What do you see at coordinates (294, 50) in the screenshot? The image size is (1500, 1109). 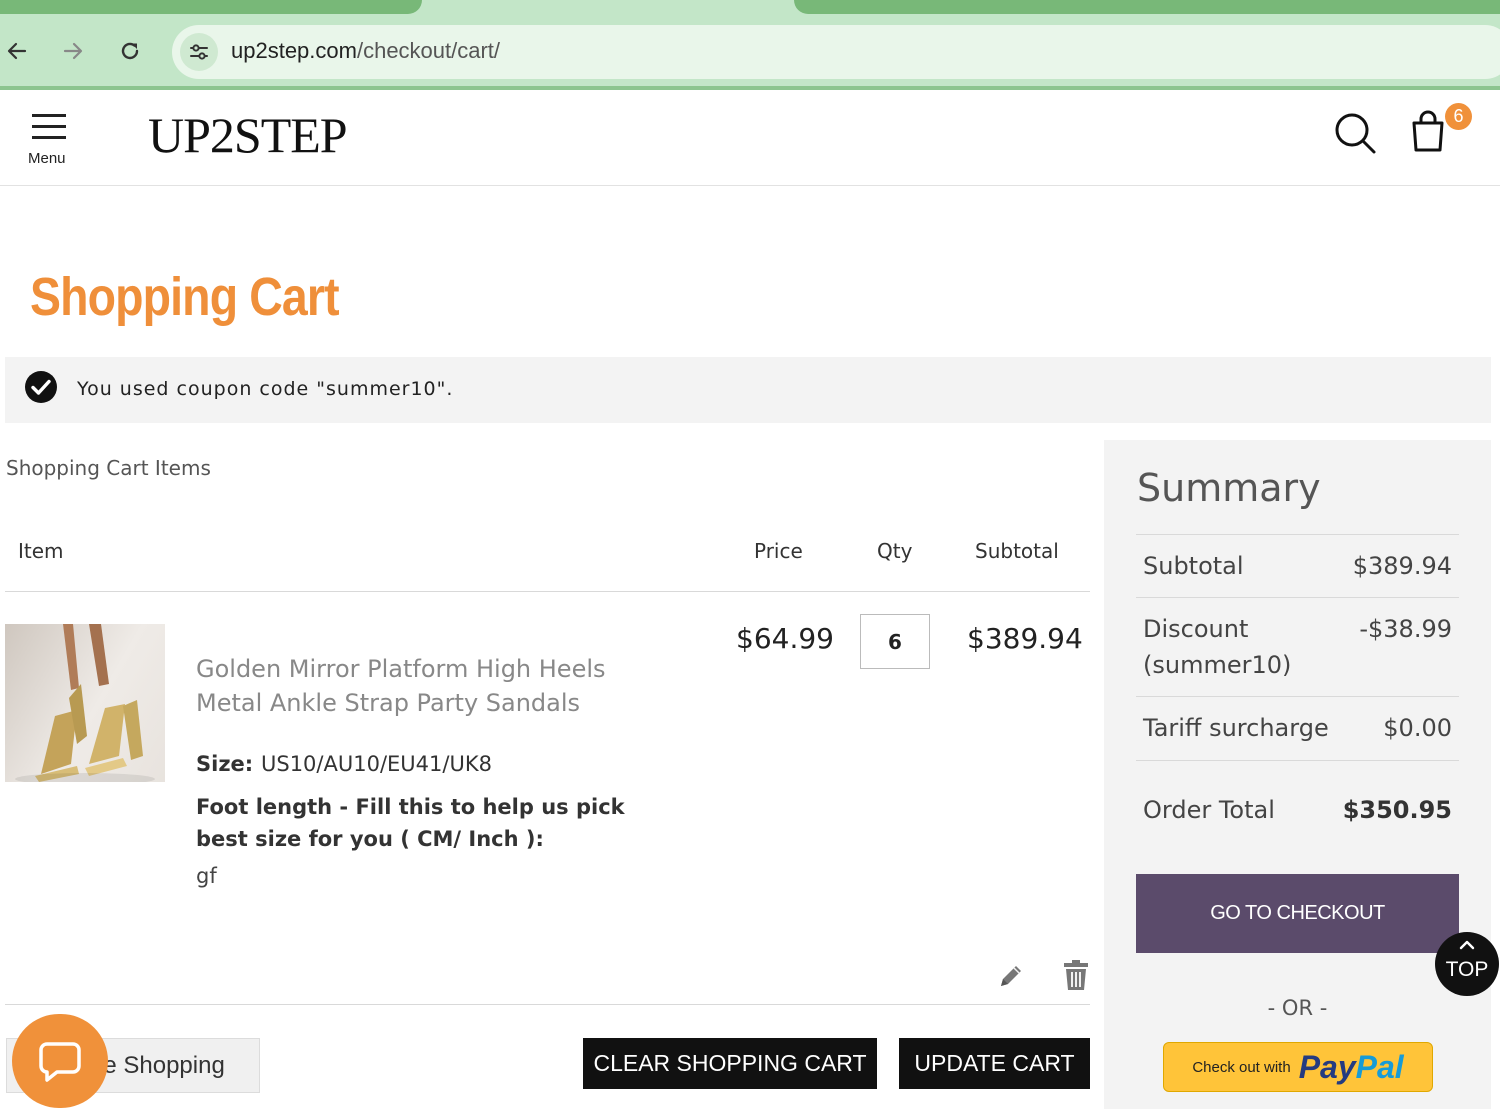 I see `url-domain: up2step.com` at bounding box center [294, 50].